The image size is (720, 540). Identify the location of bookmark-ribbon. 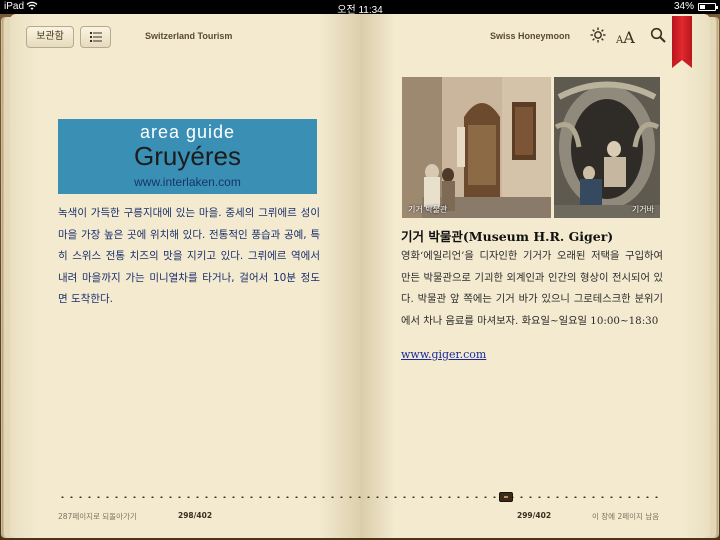
(682, 42).